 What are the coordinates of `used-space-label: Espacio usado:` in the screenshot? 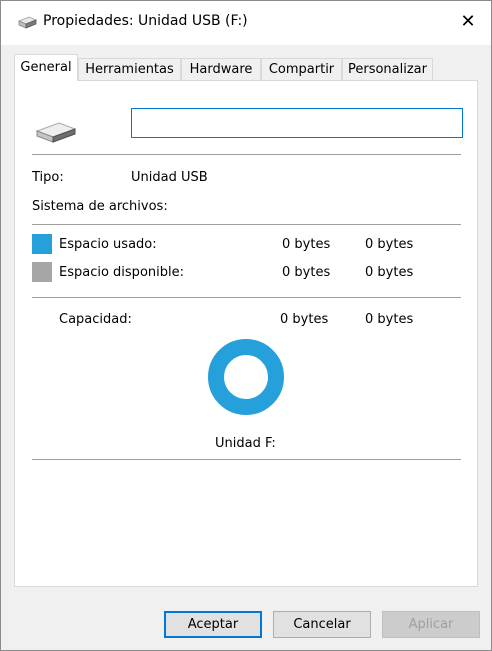 It's located at (108, 244).